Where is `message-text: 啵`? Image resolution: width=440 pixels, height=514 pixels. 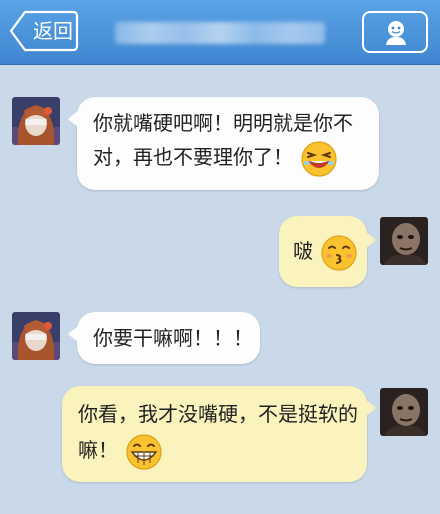 message-text: 啵 is located at coordinates (303, 251).